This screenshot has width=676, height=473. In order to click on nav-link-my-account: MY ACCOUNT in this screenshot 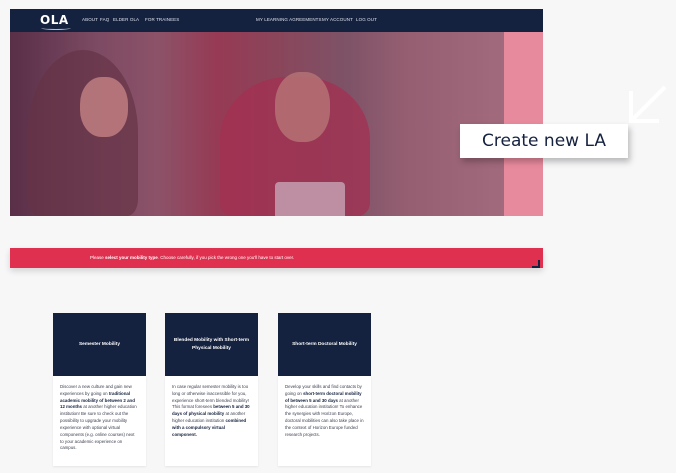, I will do `click(337, 19)`.